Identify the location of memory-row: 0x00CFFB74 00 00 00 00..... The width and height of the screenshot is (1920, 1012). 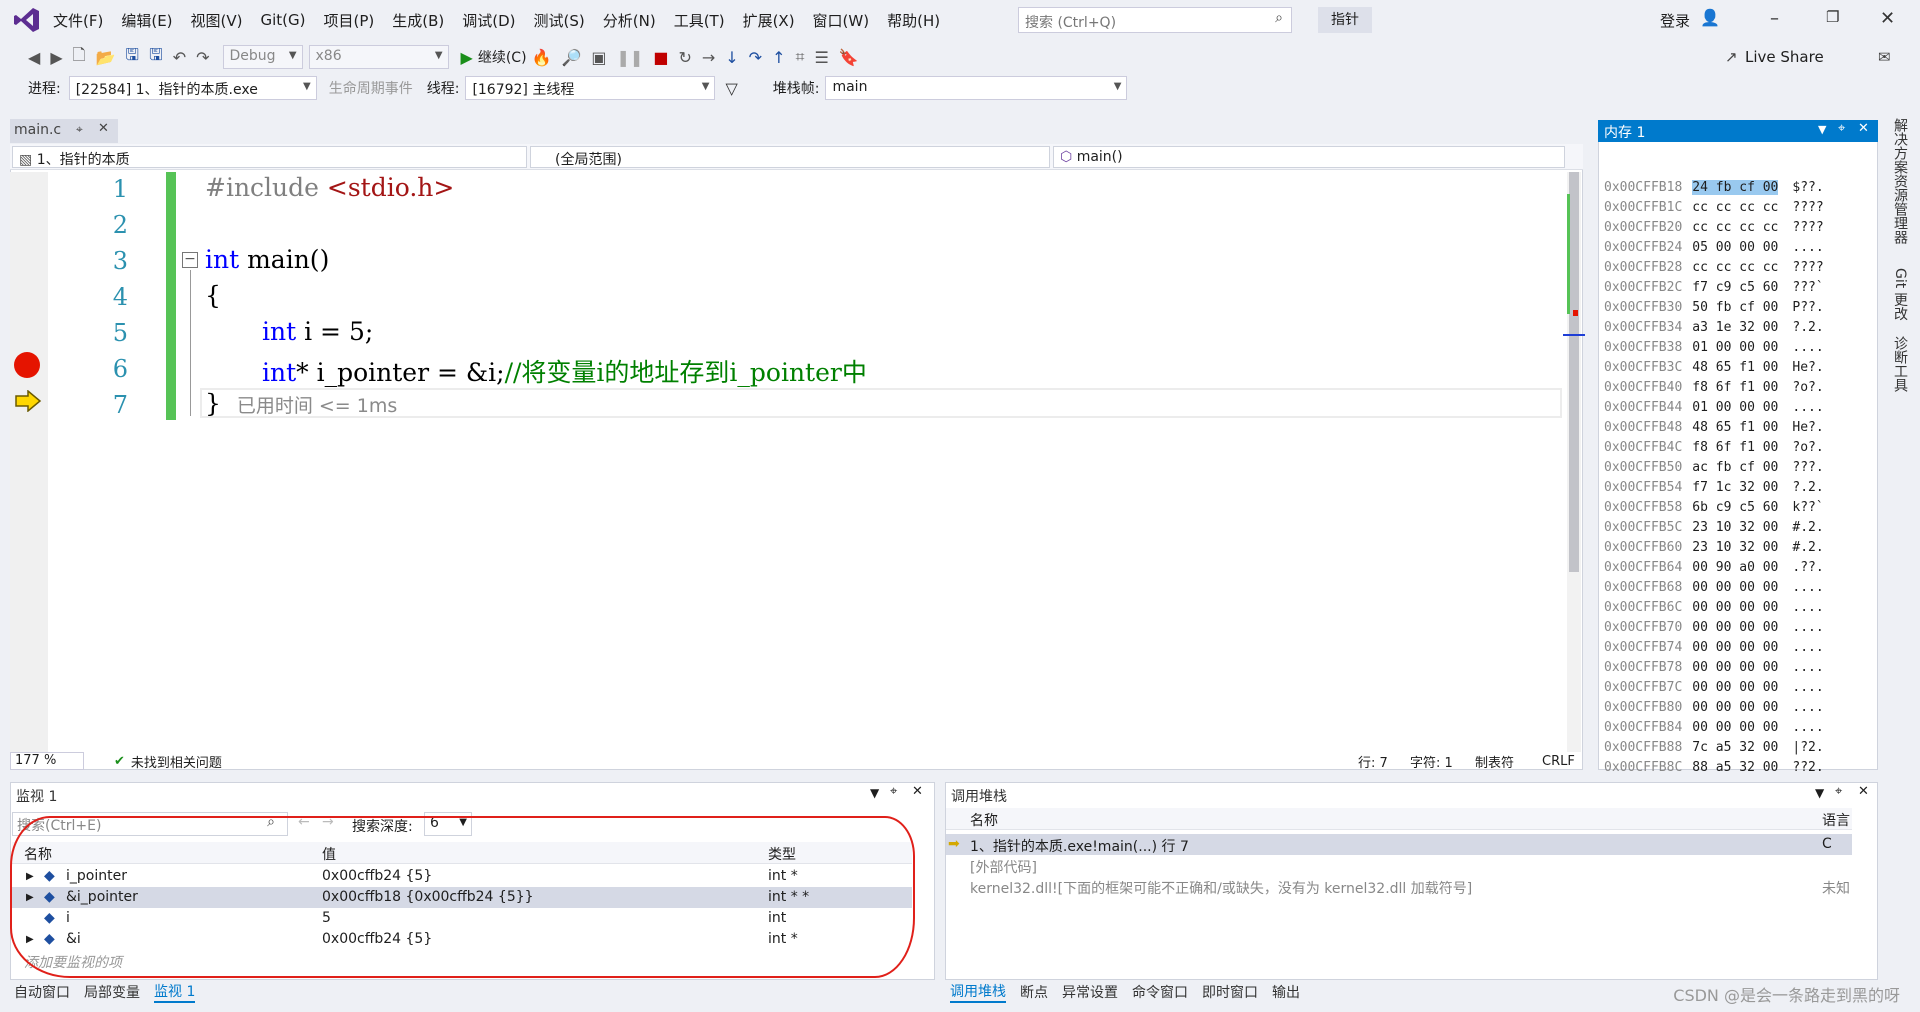
(1714, 648).